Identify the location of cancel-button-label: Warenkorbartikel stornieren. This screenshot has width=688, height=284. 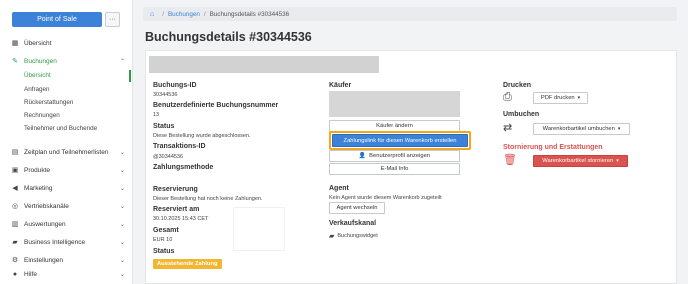
(578, 161).